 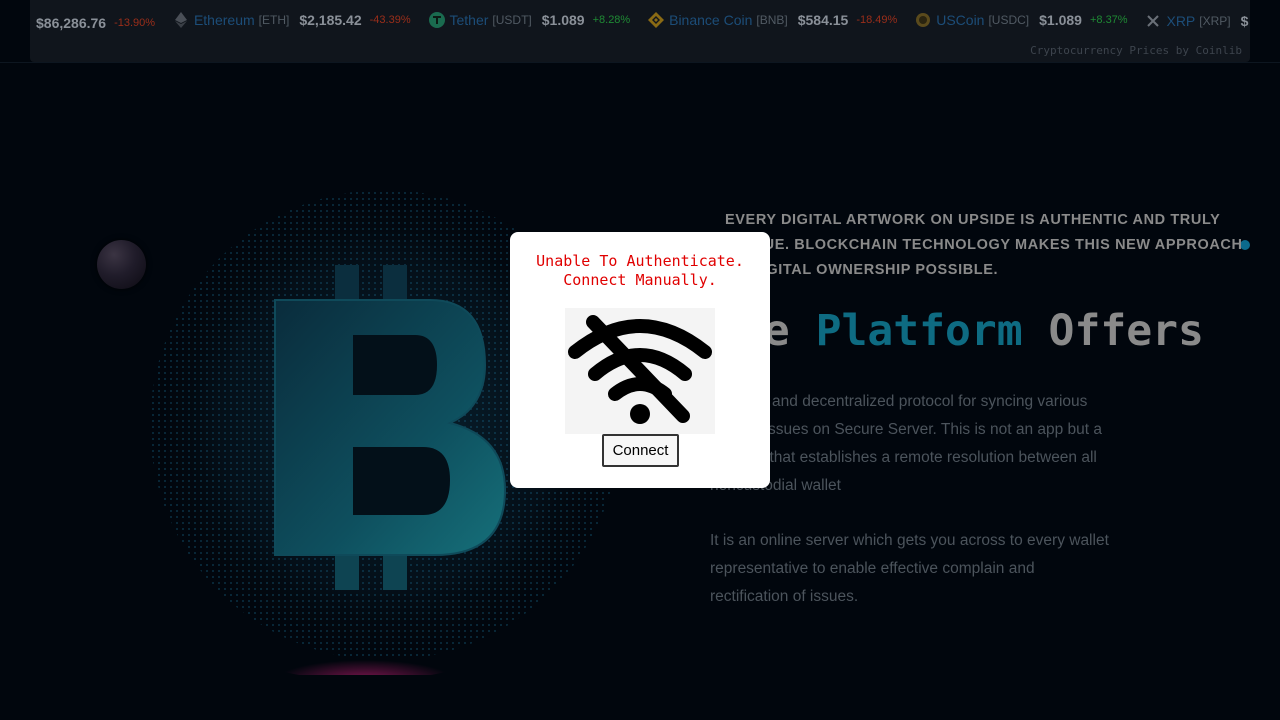 I want to click on modal-message-line-1: Unable To Authenticate., so click(x=640, y=261).